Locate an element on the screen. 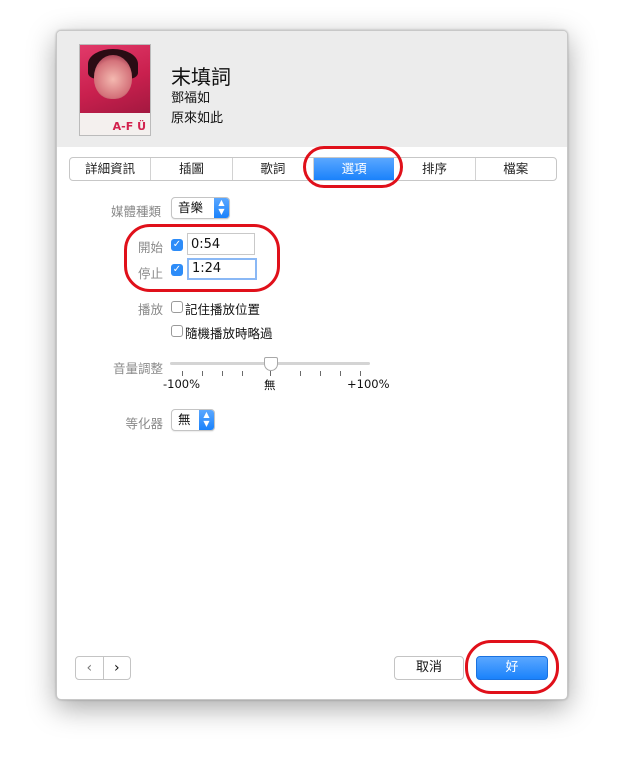  song-album: 原來如此 is located at coordinates (197, 118).